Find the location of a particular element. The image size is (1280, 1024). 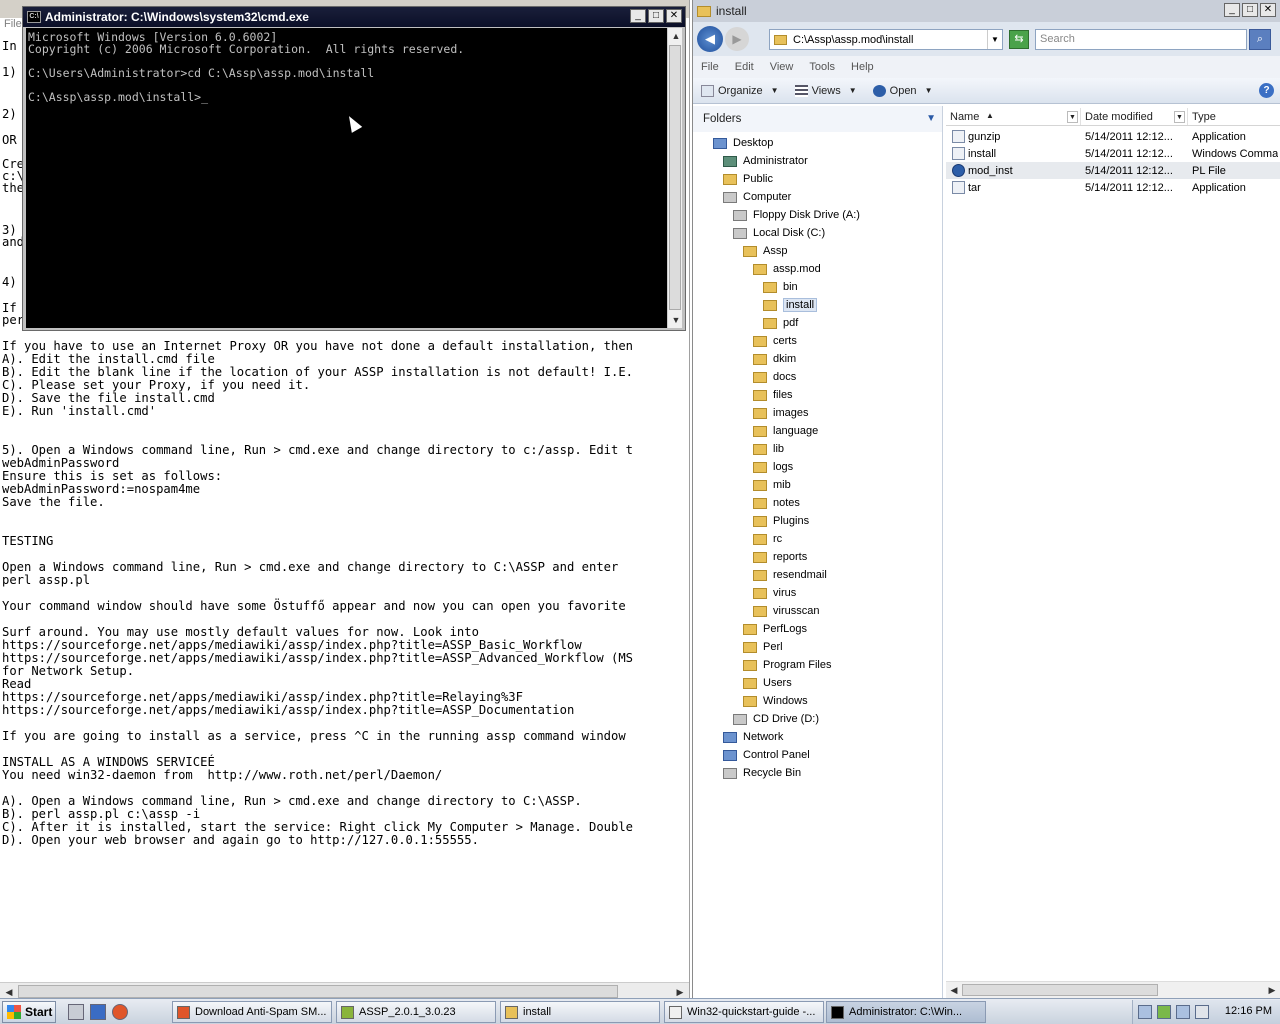

help-icon: ? is located at coordinates (1266, 90).